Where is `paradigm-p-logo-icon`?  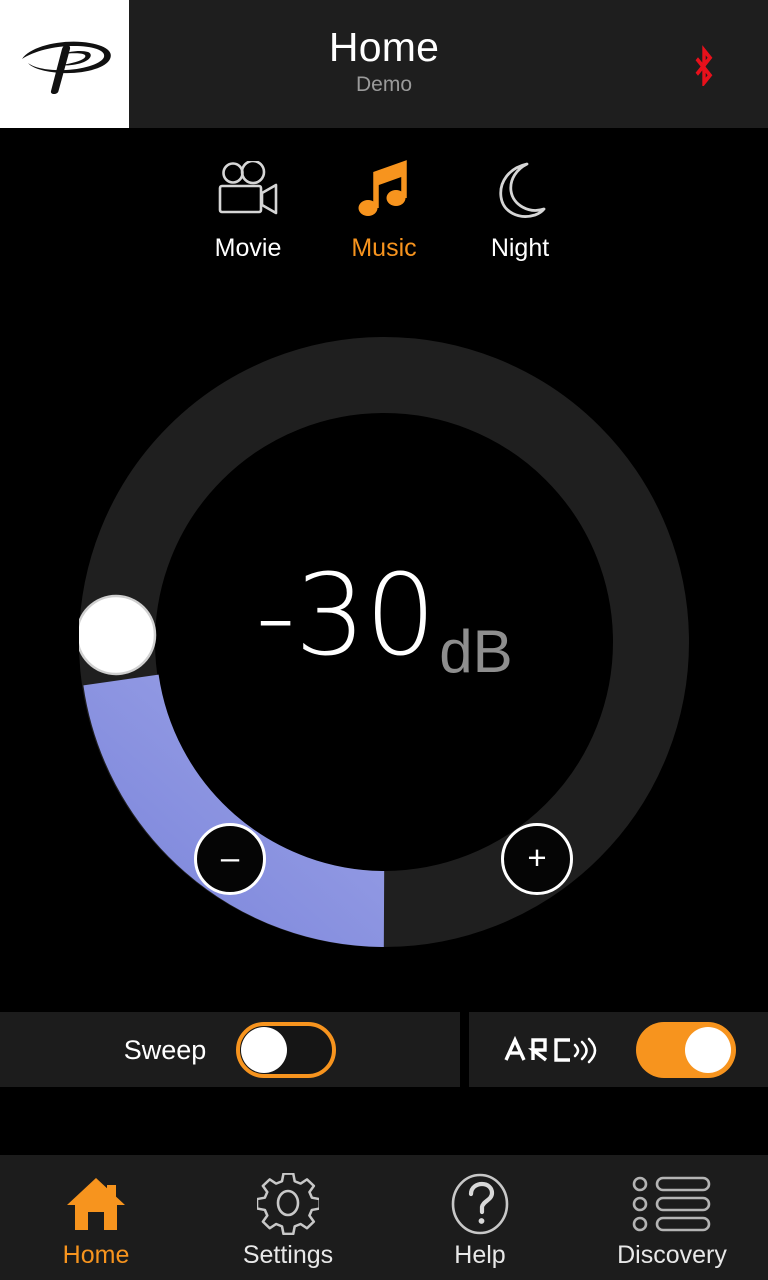 paradigm-p-logo-icon is located at coordinates (66, 67).